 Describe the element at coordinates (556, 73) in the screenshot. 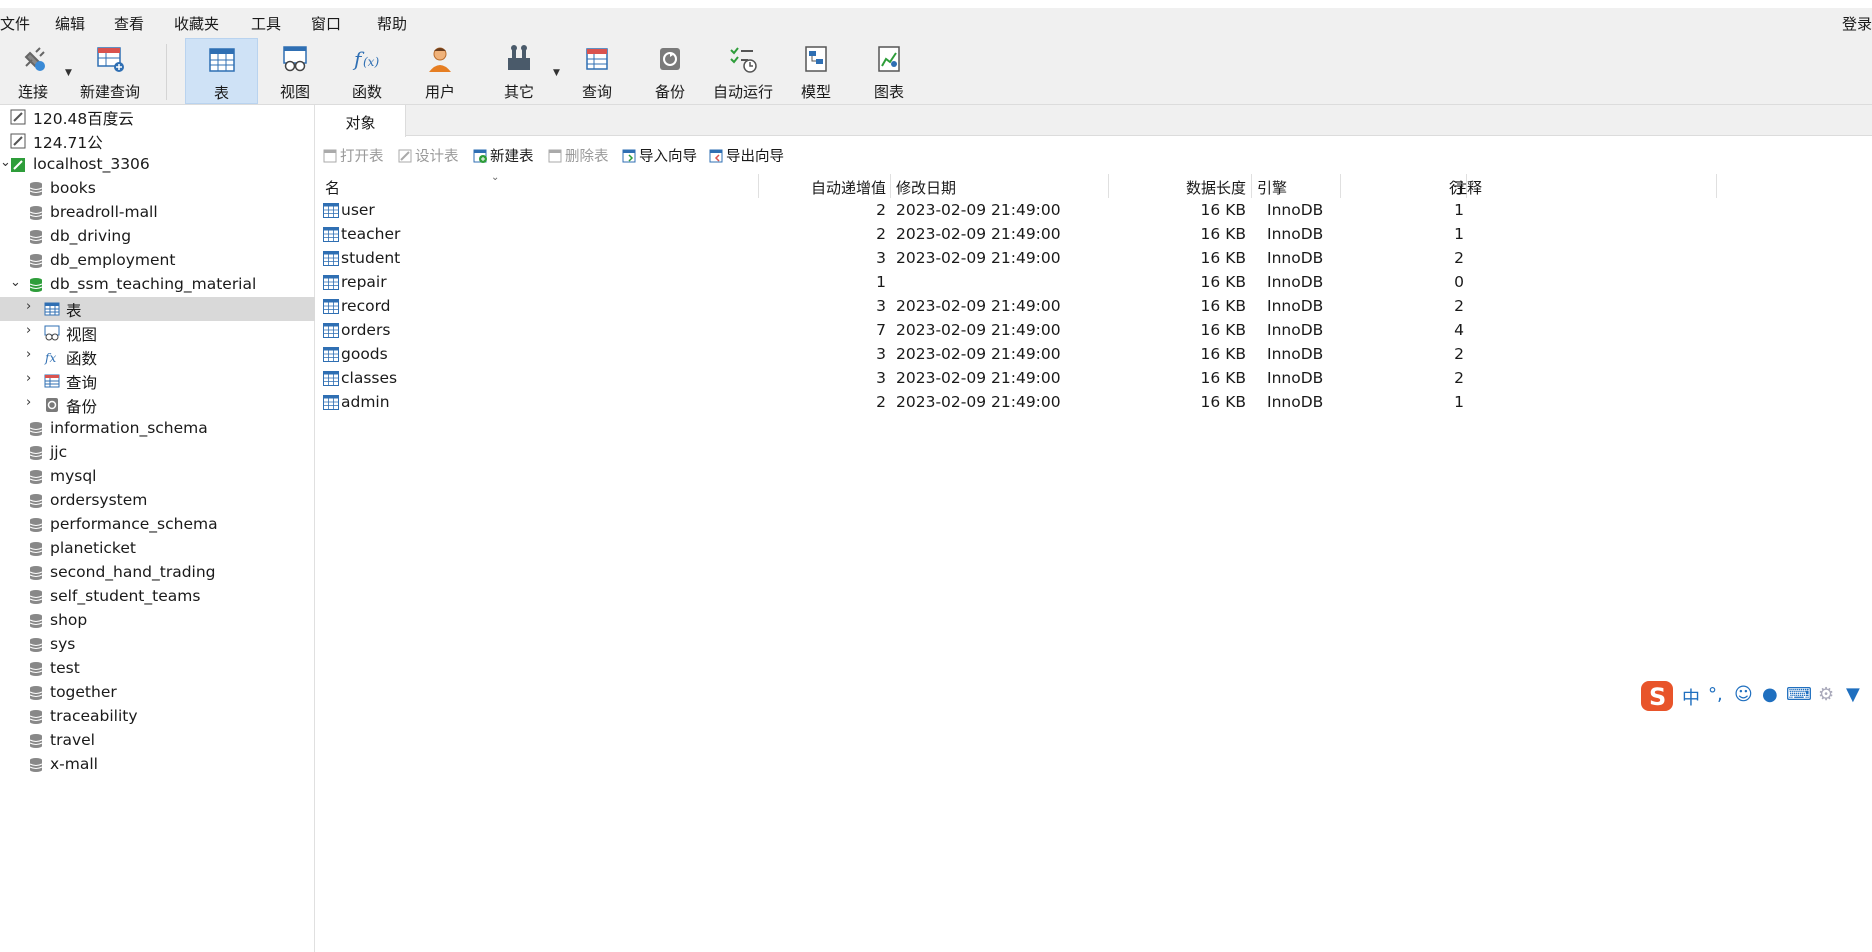

I see `other-dropdown-icon: ▼` at that location.